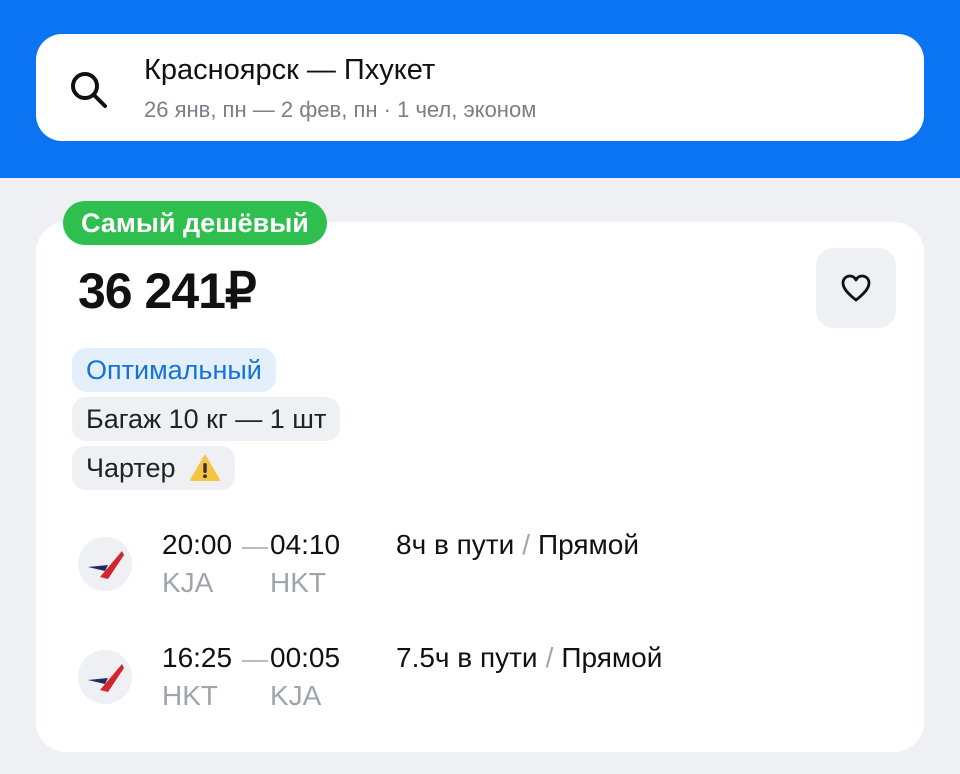  I want to click on flight-leg-outbound: 20:00 04:10 KJA HKT 8ч в пути / Прямой, so click(480, 569).